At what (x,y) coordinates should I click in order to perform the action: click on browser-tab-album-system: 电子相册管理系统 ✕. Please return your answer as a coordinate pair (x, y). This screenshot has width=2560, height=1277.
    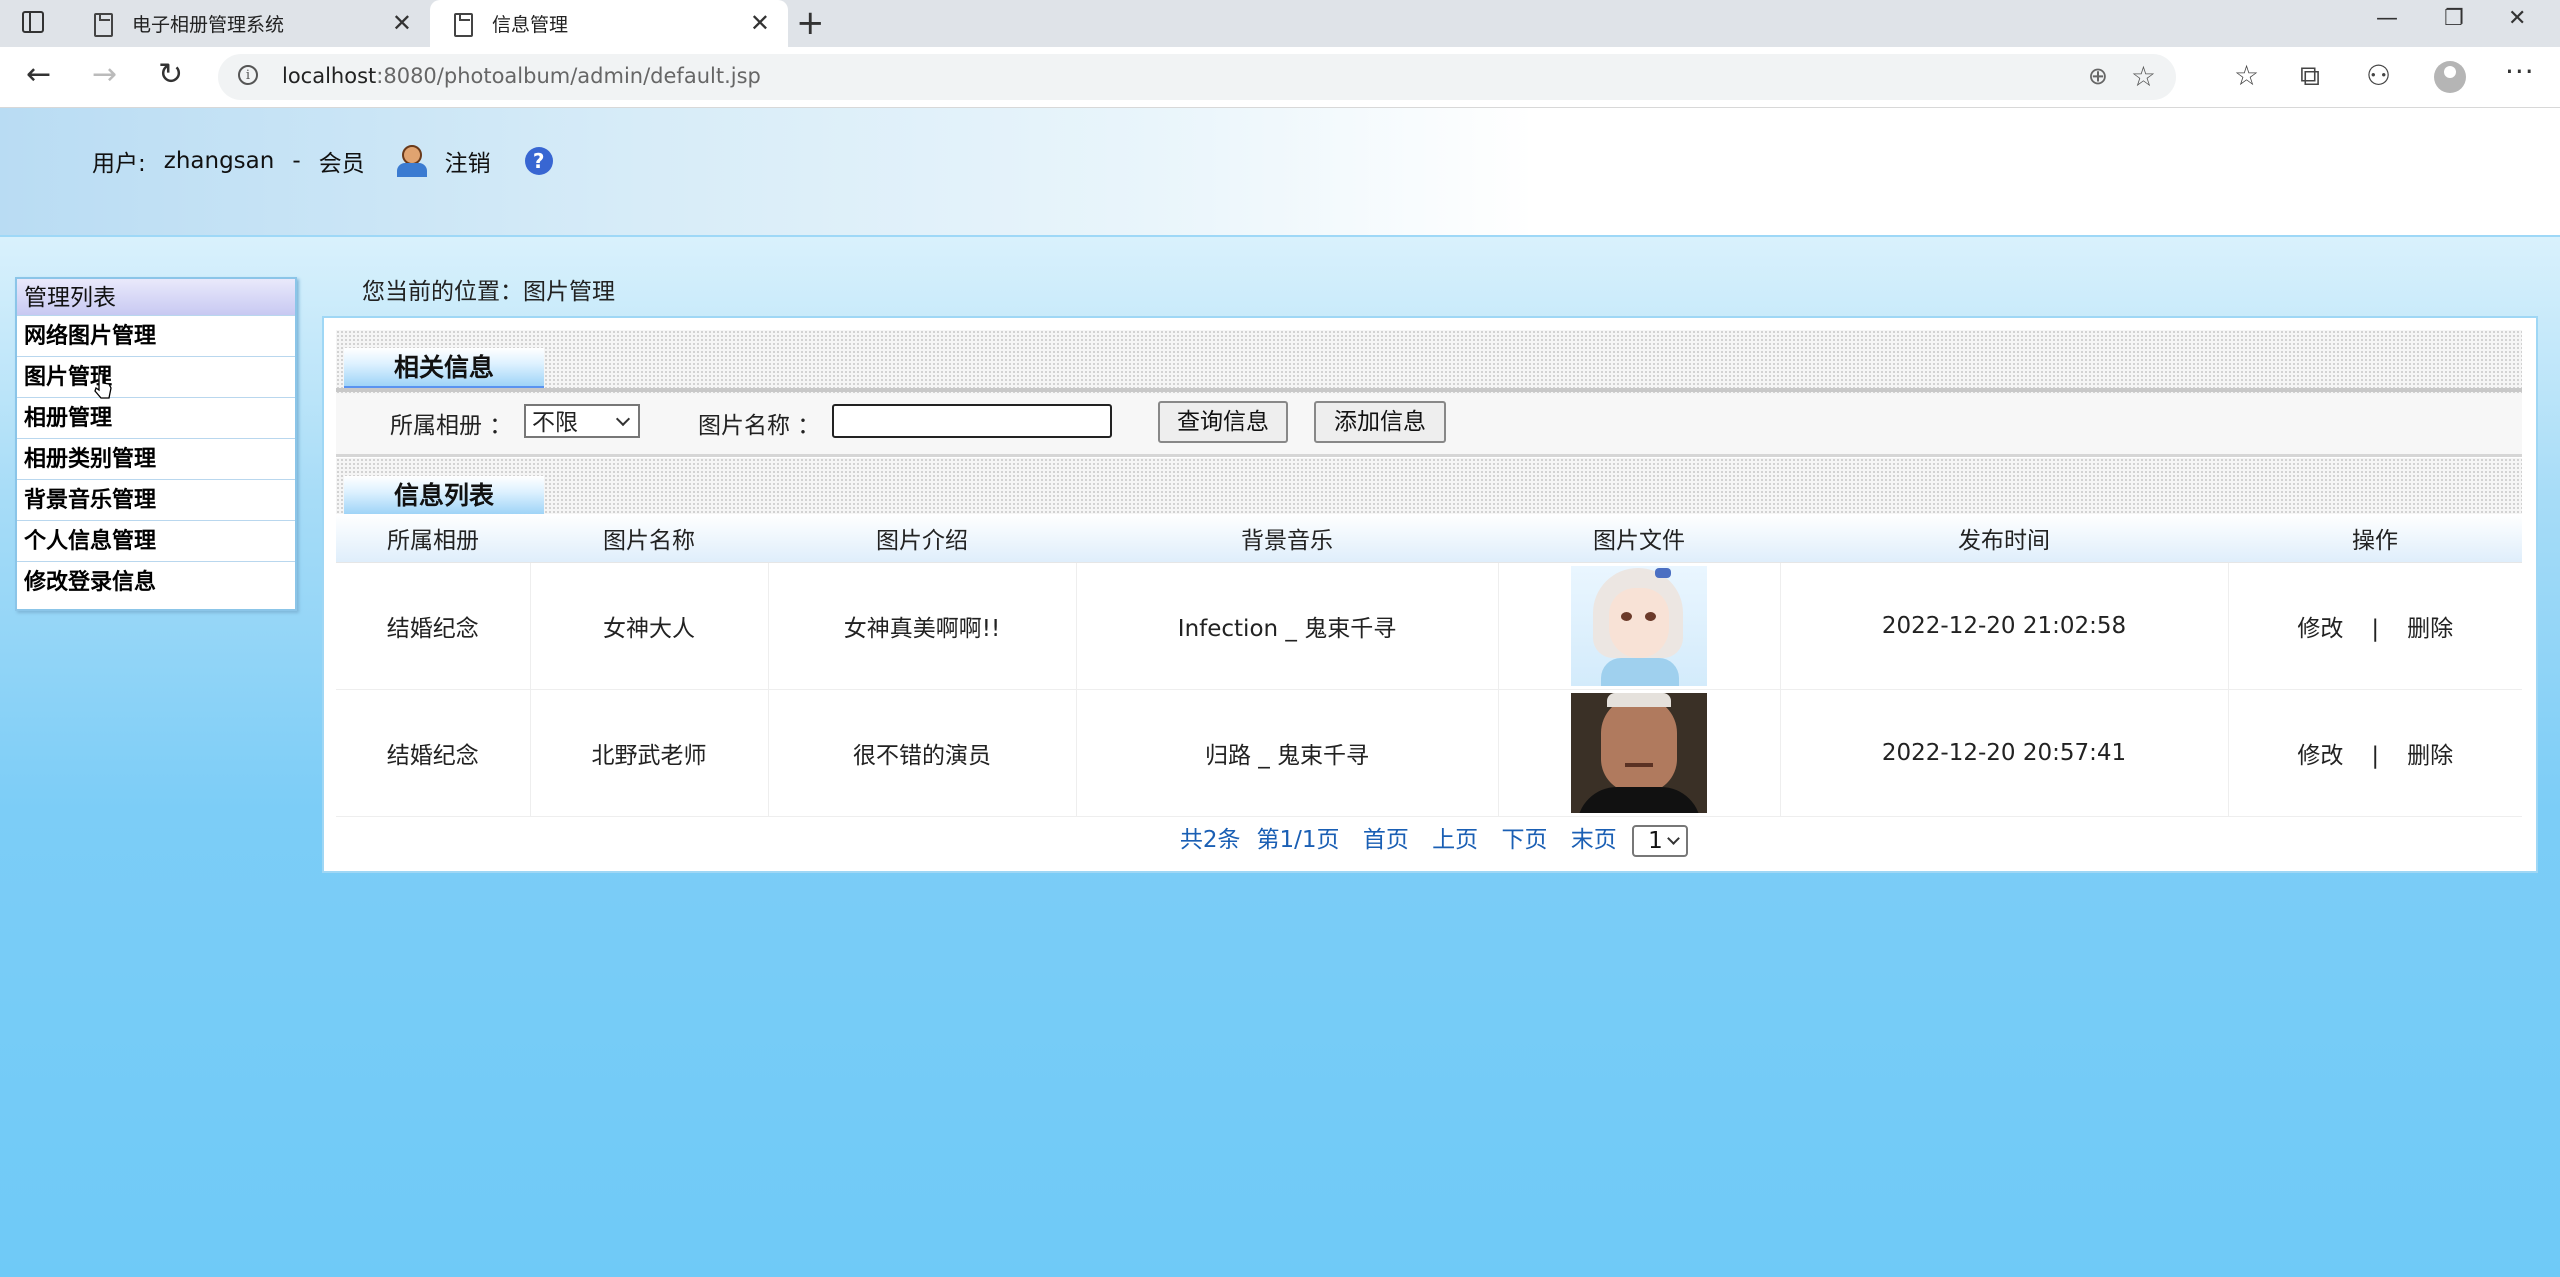
    Looking at the image, I should click on (250, 23).